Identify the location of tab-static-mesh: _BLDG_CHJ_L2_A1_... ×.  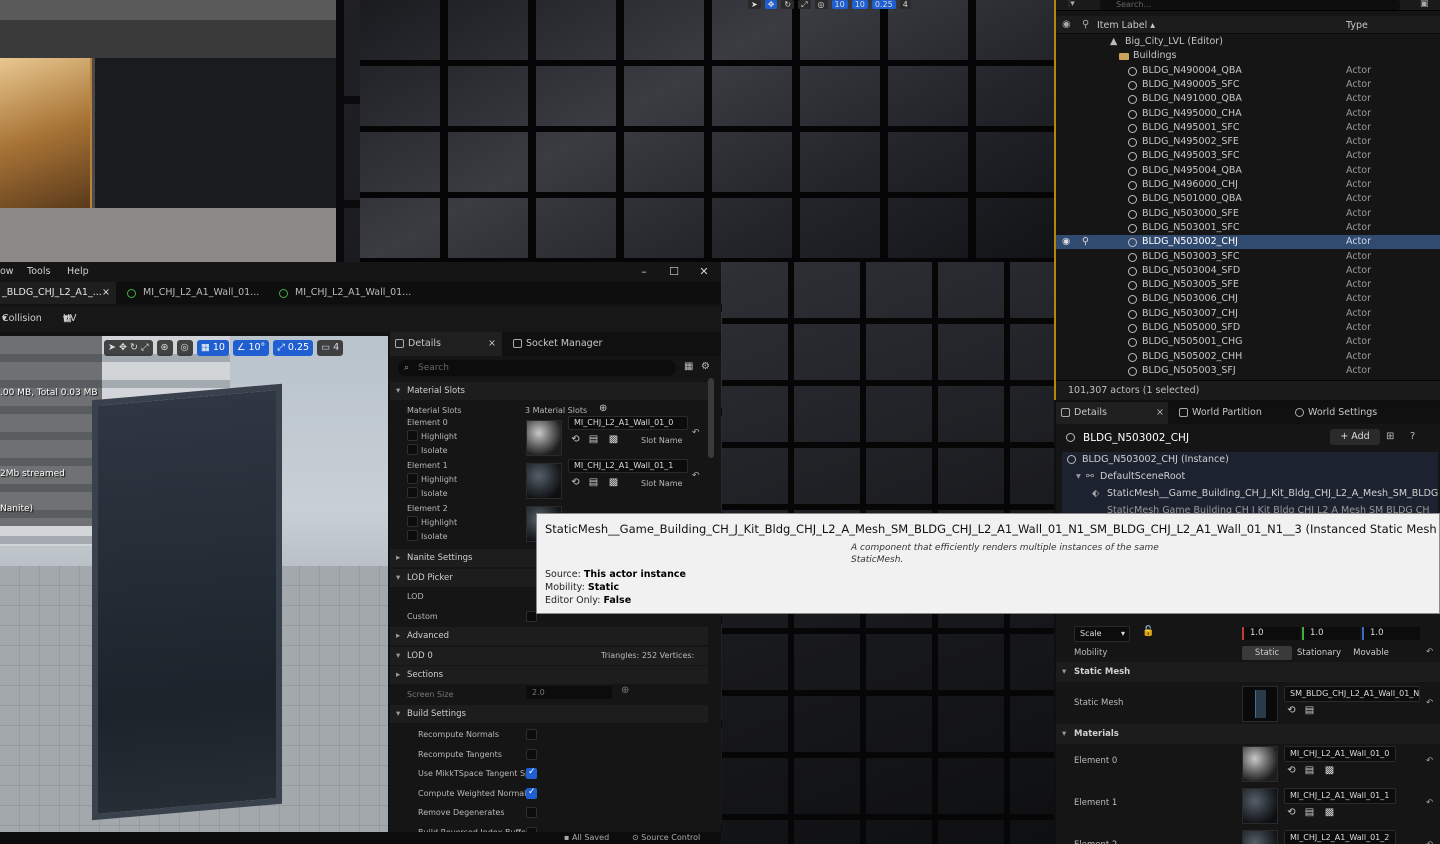
(58, 293).